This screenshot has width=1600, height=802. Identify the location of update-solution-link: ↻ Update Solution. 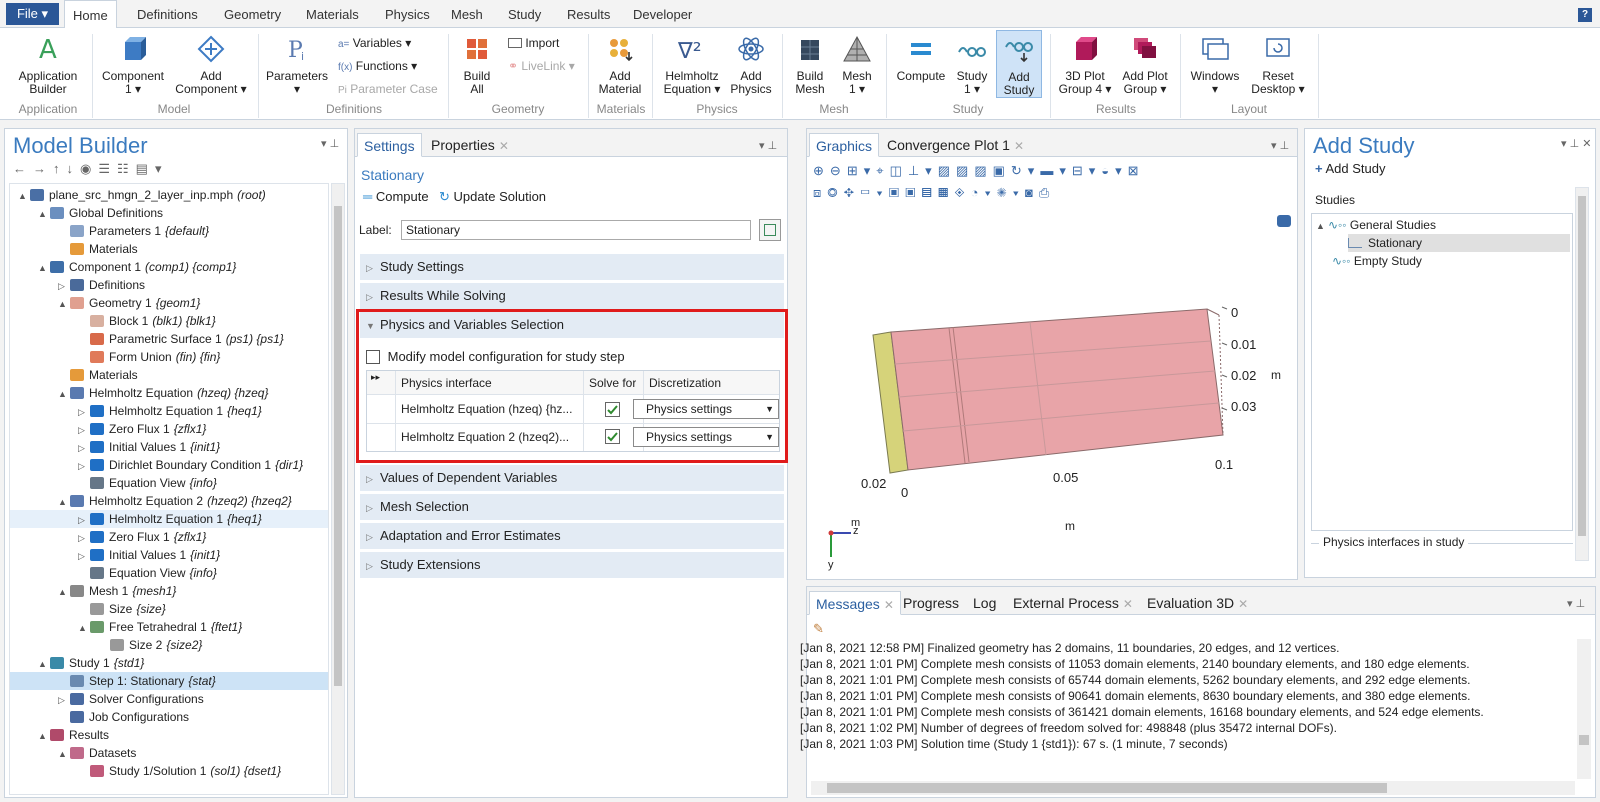
(492, 197).